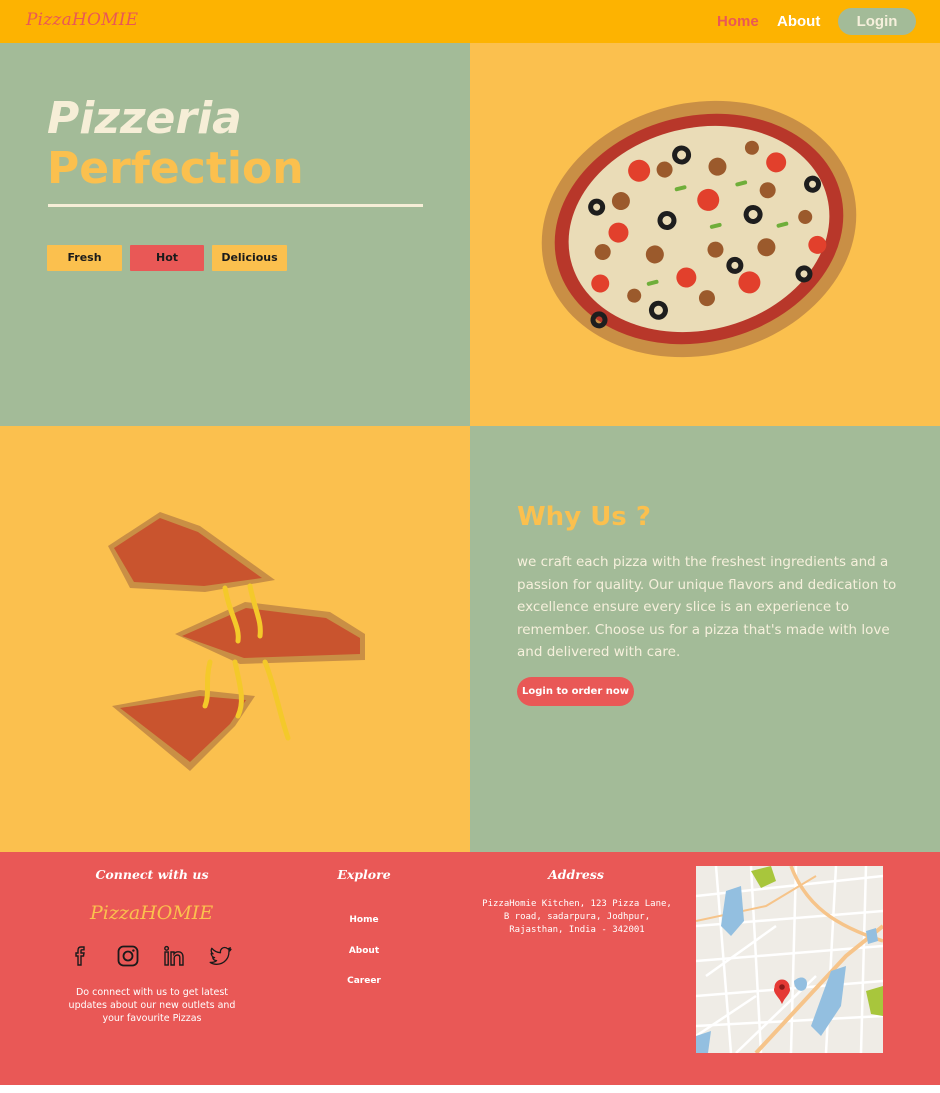  I want to click on footer-link-about: About, so click(364, 951).